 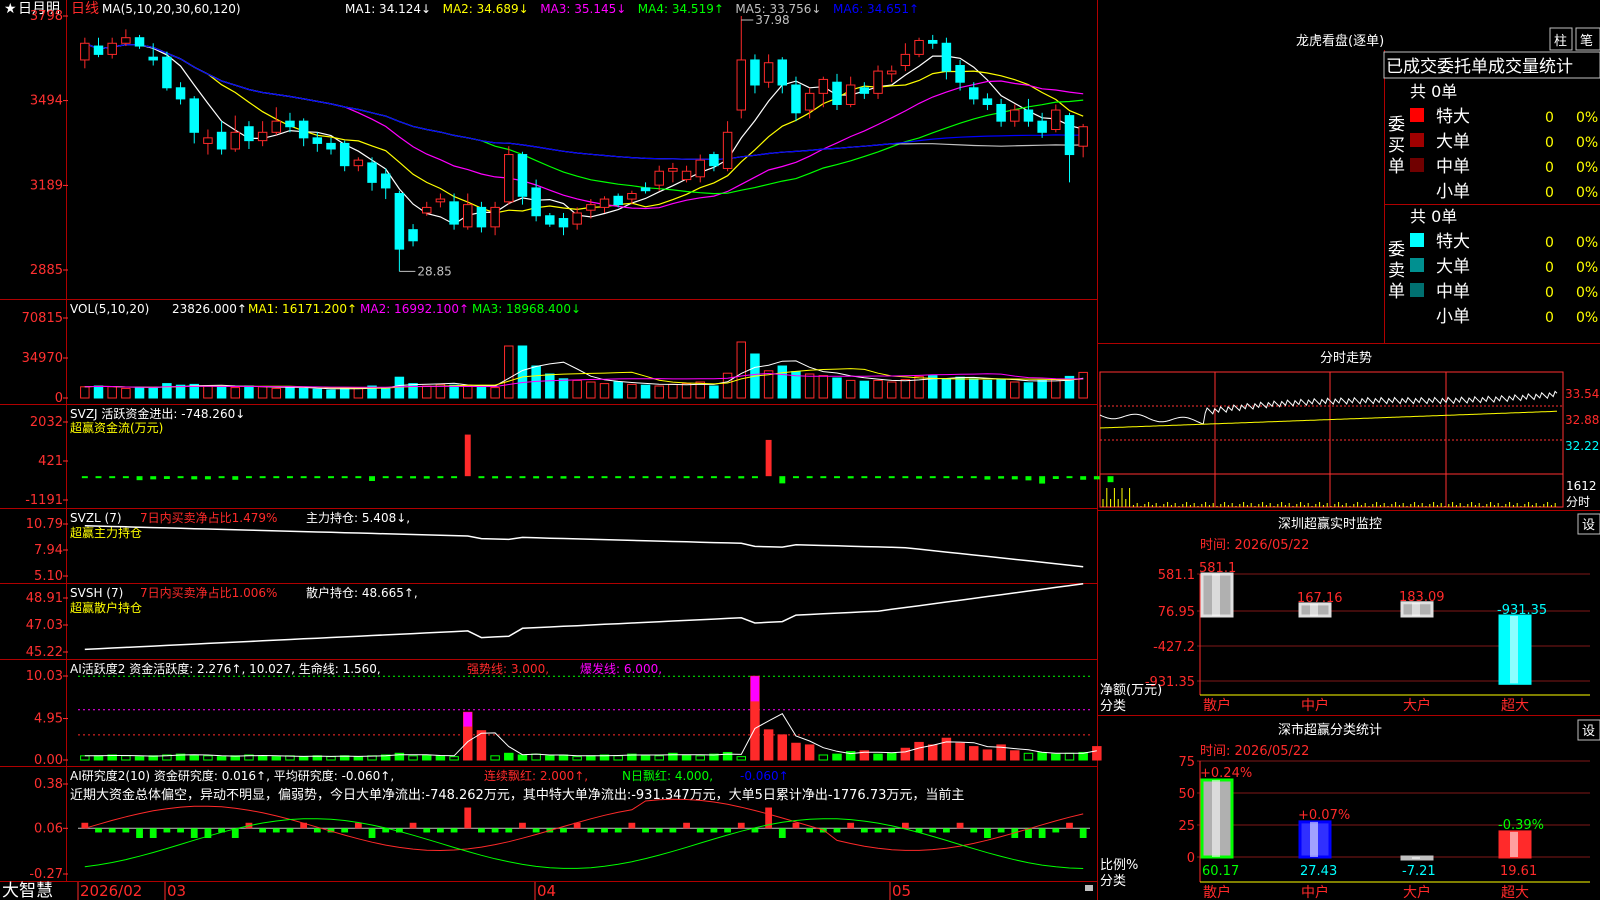 I want to click on ai-active-plot, so click(x=590, y=718).